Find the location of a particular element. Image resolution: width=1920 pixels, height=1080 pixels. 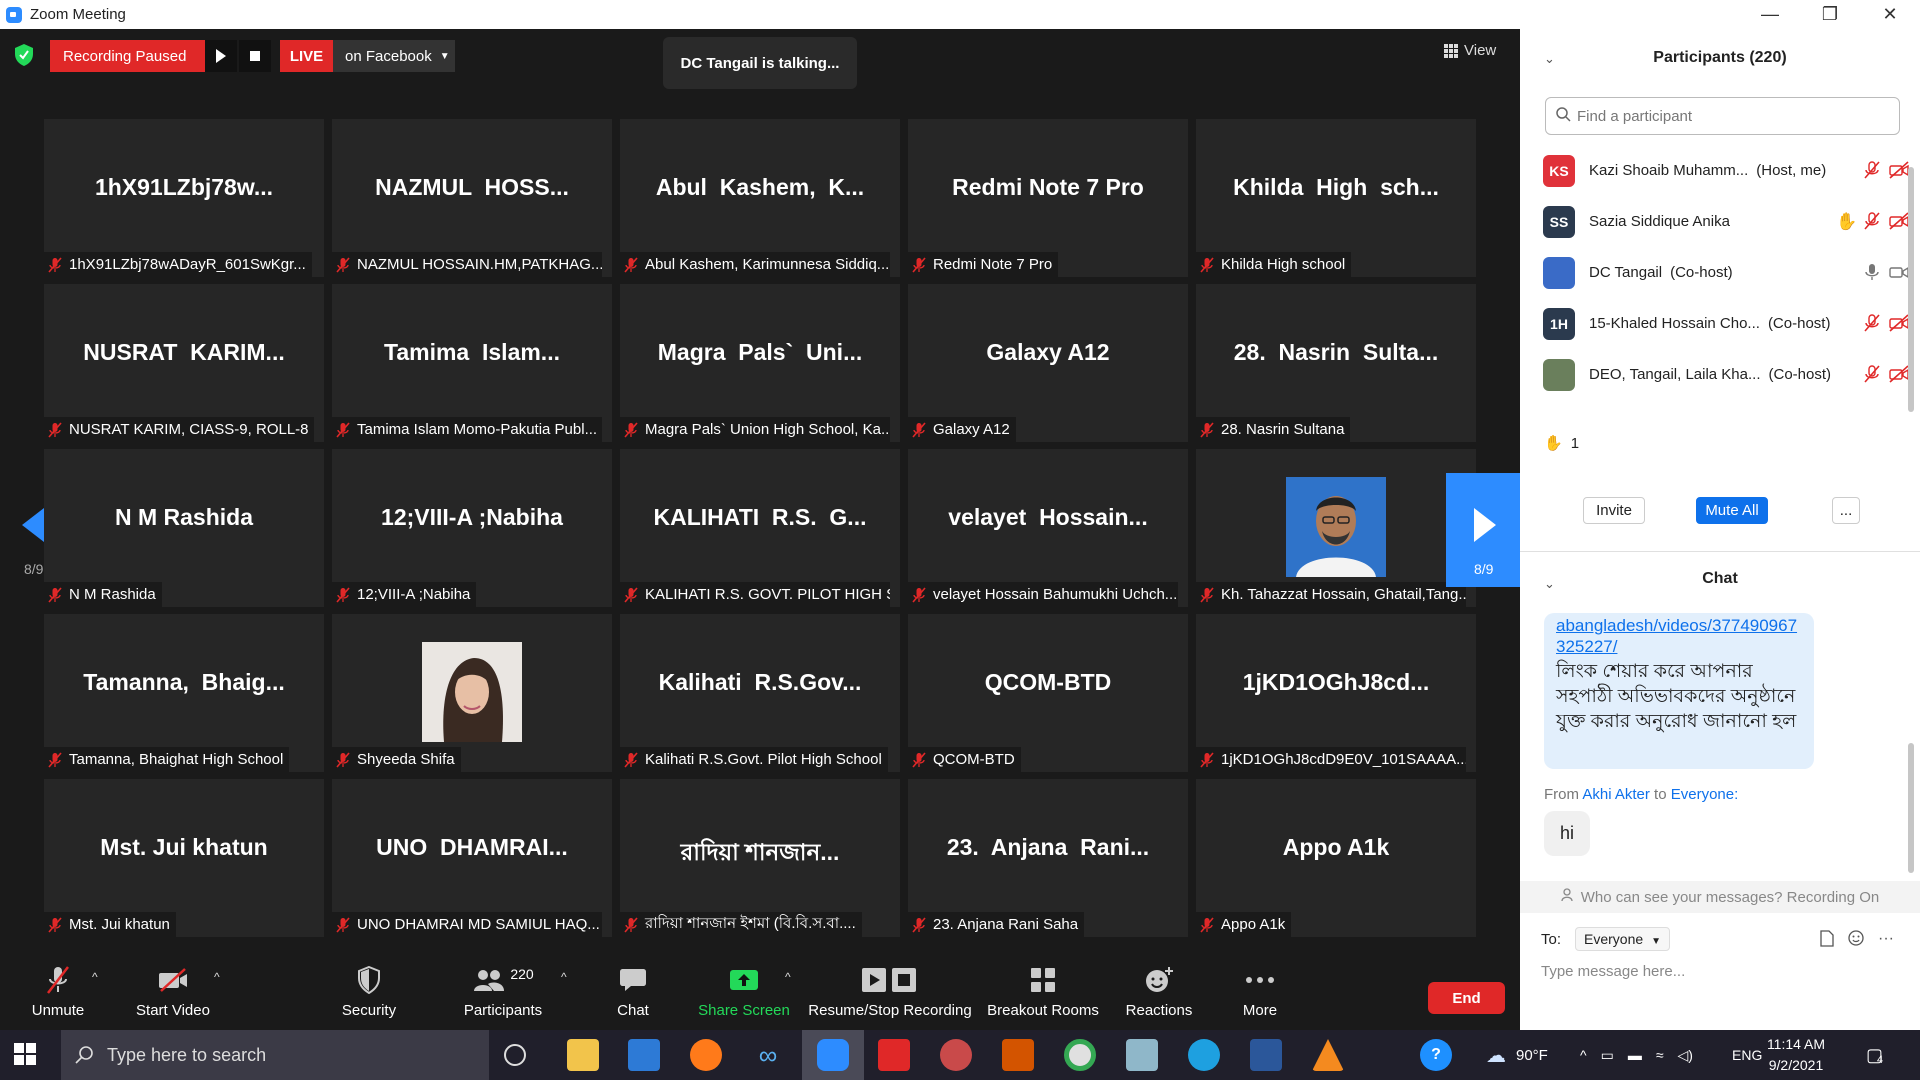

help-icon: ? is located at coordinates (1436, 1055).